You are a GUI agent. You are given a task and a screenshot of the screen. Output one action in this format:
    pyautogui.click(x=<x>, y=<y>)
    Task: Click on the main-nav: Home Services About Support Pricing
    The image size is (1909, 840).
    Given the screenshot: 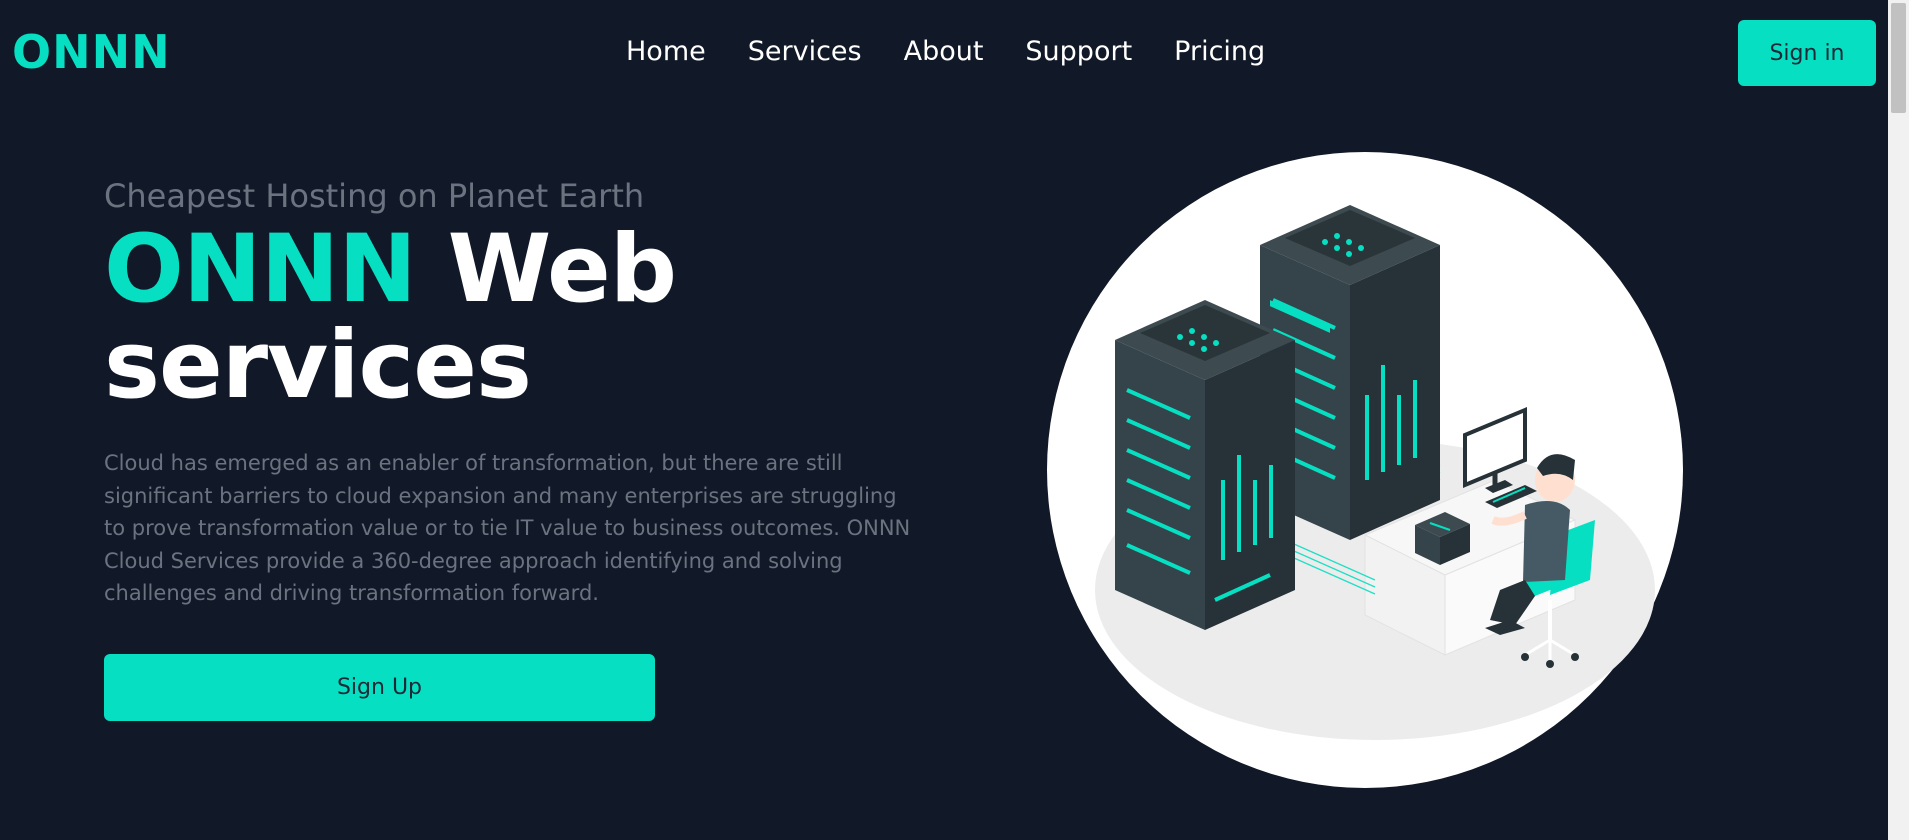 What is the action you would take?
    pyautogui.click(x=966, y=52)
    